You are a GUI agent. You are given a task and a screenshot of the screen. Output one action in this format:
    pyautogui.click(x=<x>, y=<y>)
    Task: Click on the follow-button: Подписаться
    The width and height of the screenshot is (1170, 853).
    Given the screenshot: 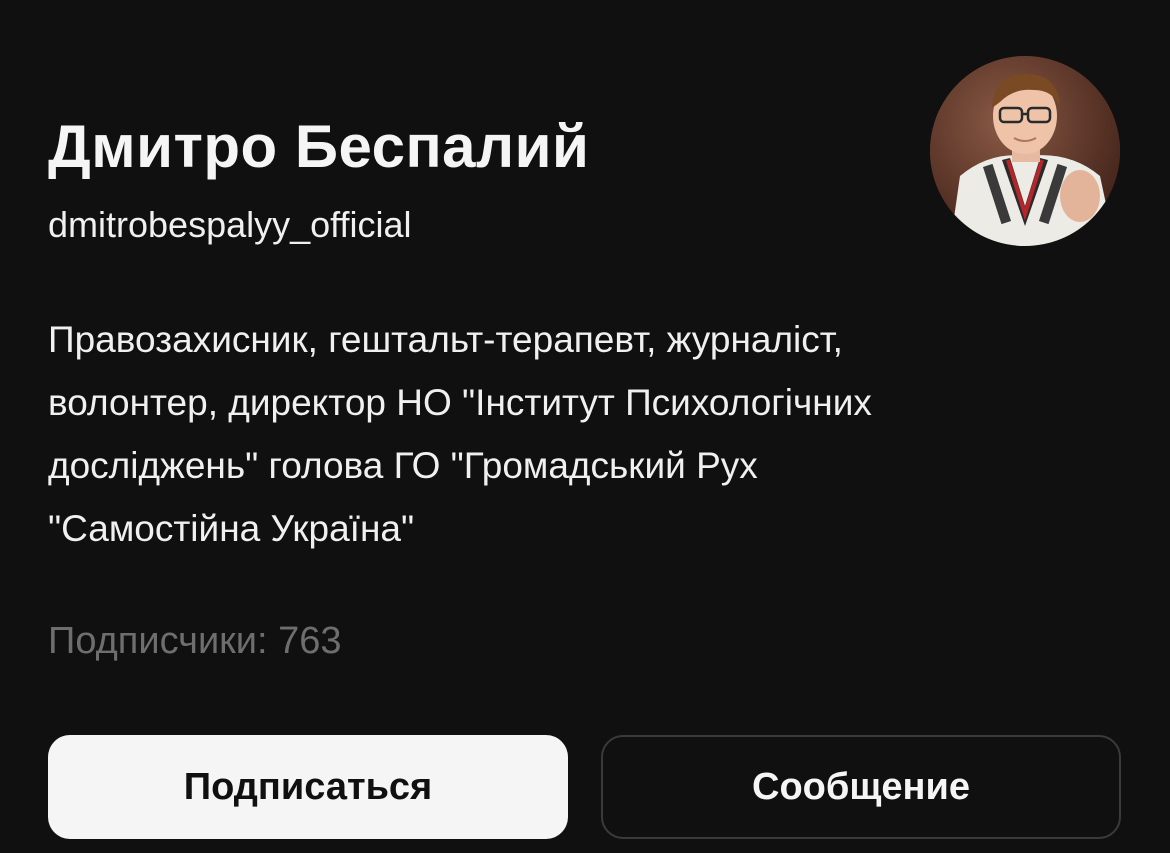 What is the action you would take?
    pyautogui.click(x=308, y=787)
    